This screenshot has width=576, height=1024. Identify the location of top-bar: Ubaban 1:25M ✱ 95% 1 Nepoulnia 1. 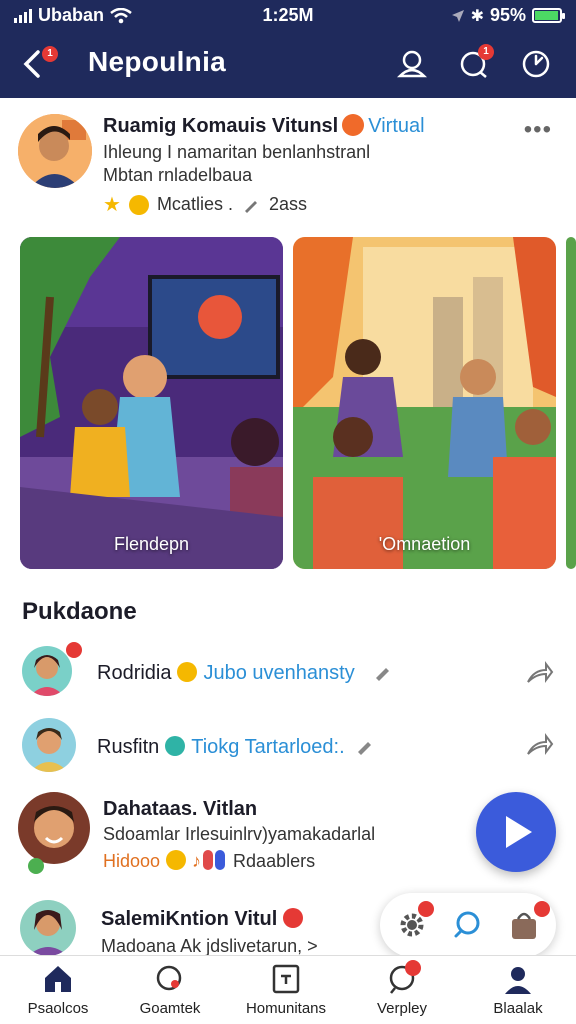
(288, 49).